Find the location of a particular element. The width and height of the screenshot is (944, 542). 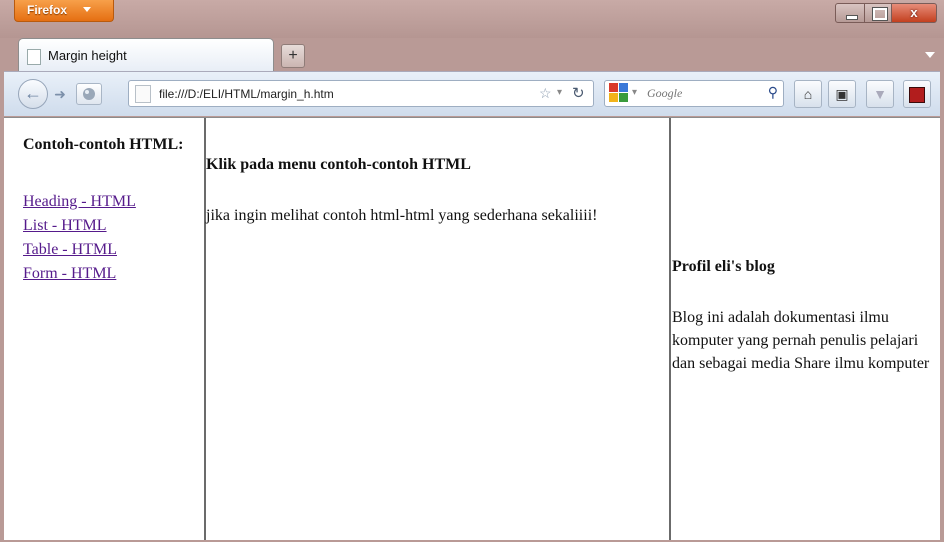

forward-arrow-icon: ➜ is located at coordinates (60, 94).